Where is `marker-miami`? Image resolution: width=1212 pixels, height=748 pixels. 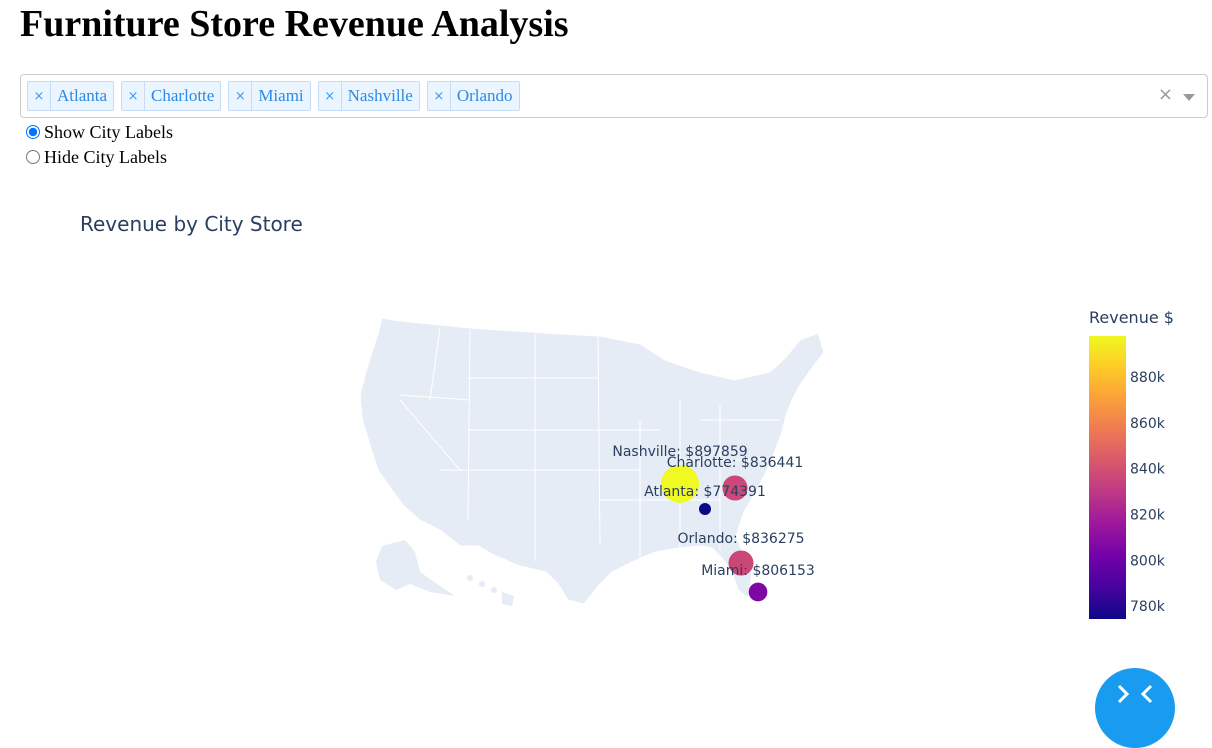
marker-miami is located at coordinates (758, 592).